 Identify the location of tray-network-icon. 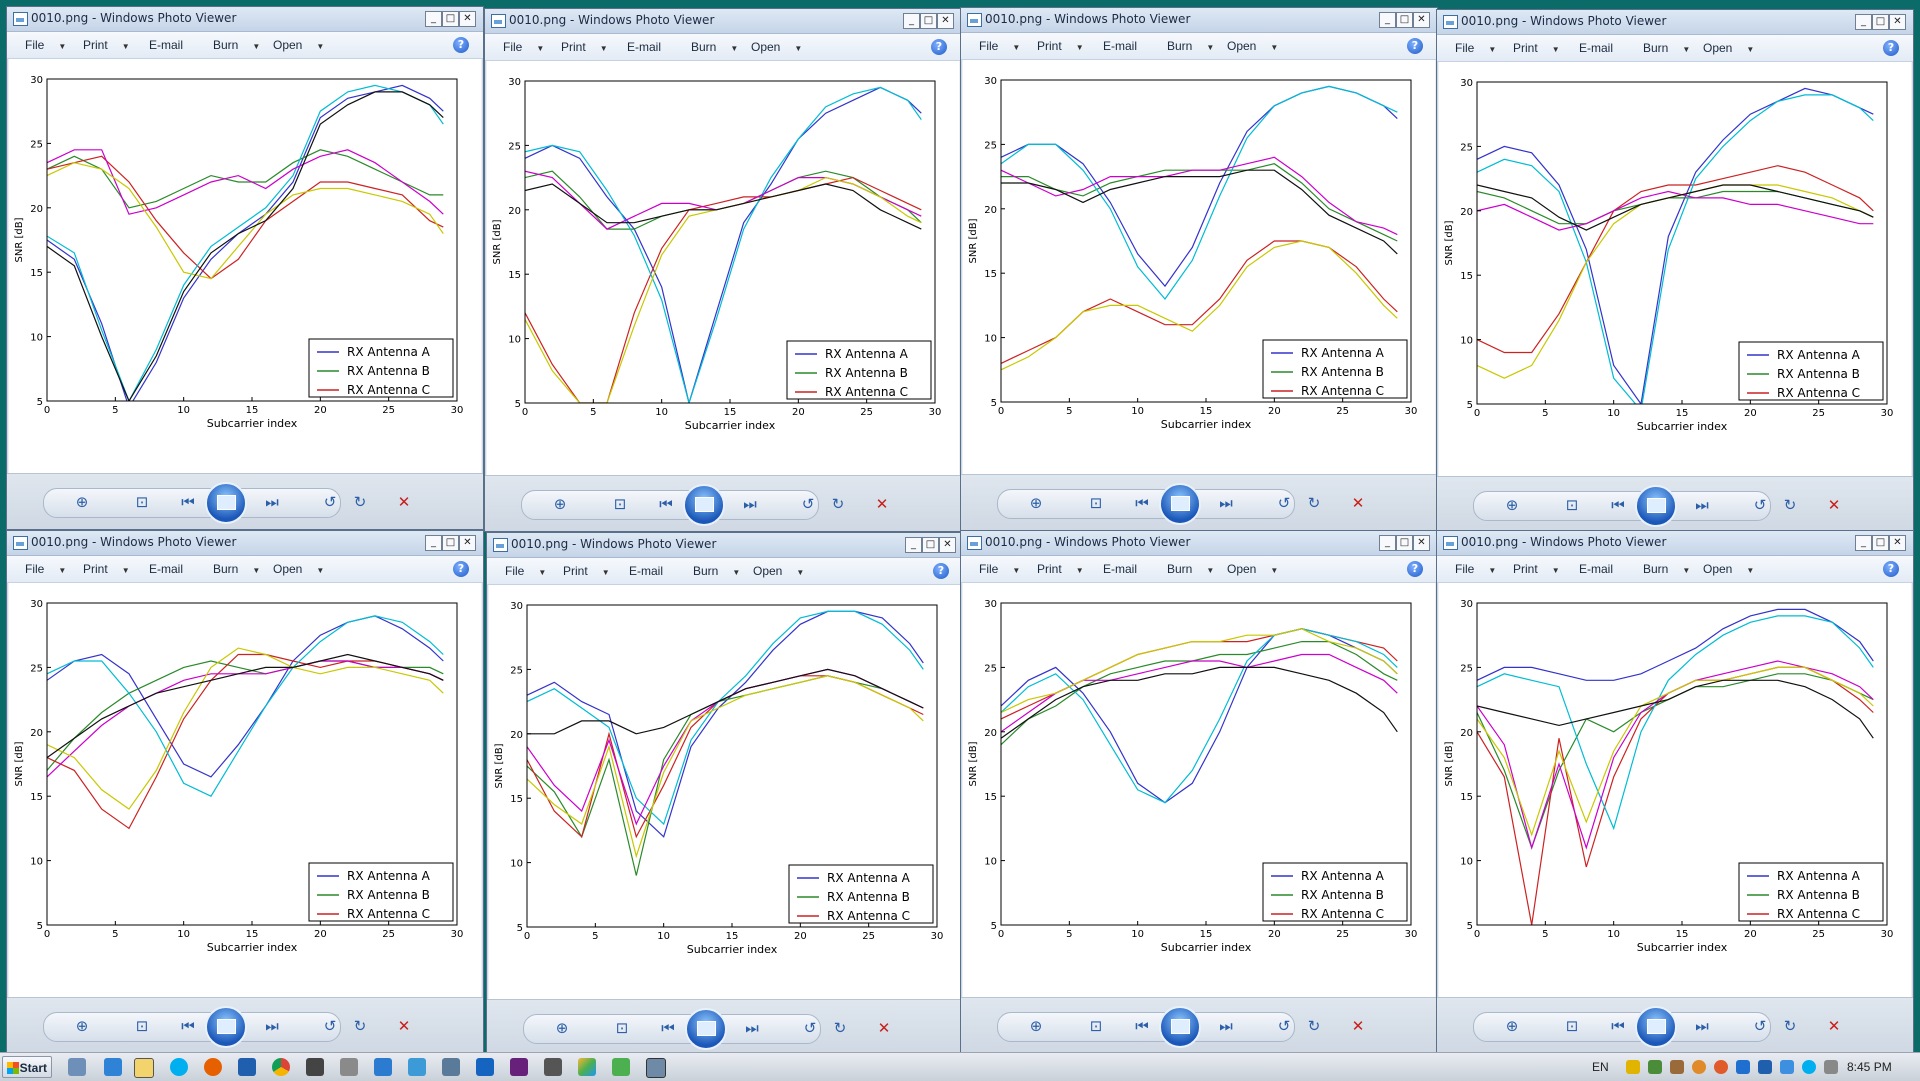
(1655, 1067).